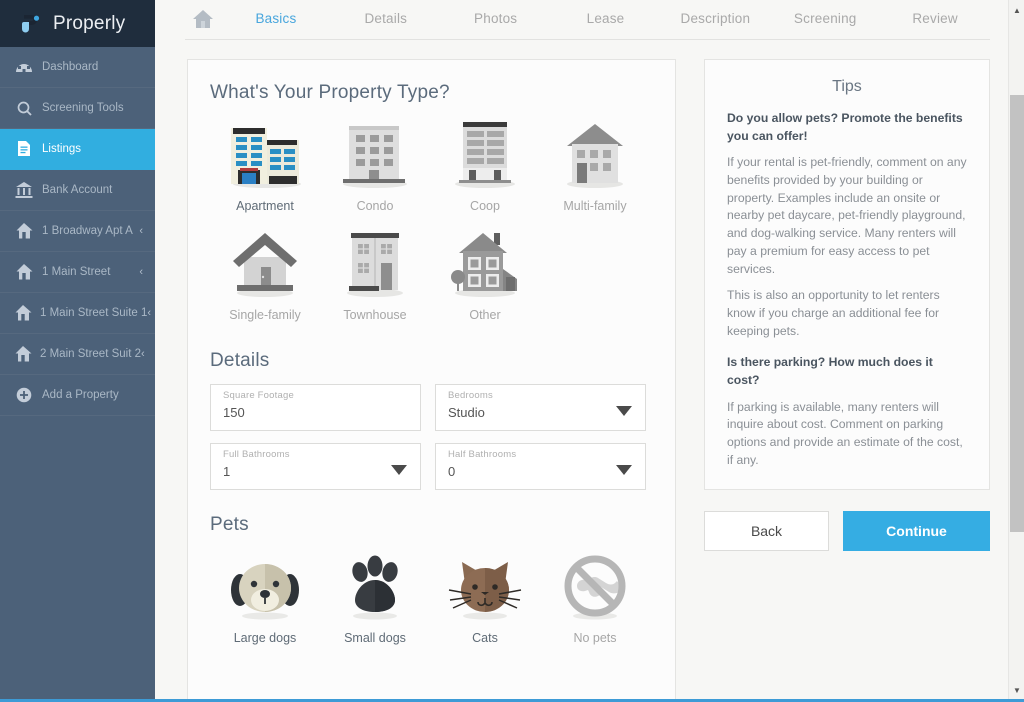  What do you see at coordinates (234, 412) in the screenshot?
I see `field-value: 150` at bounding box center [234, 412].